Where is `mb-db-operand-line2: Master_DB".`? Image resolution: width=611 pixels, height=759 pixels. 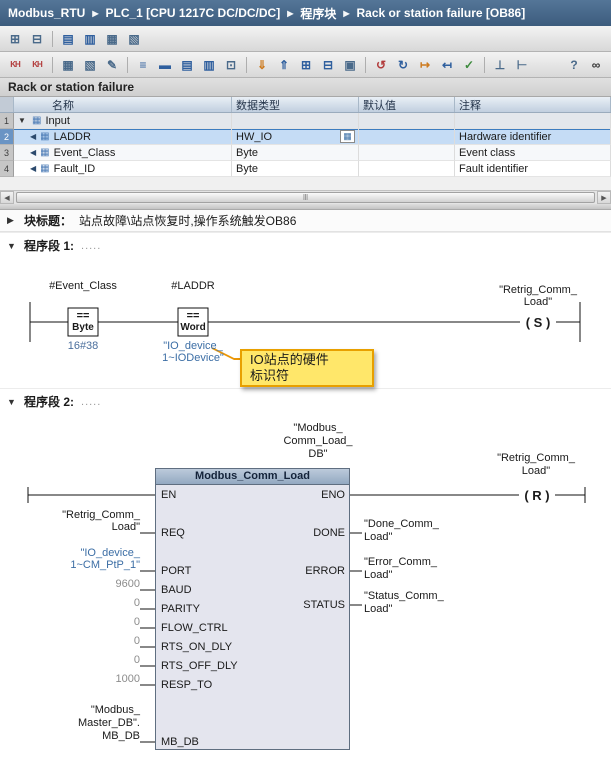
mb-db-operand-line2: Master_DB". is located at coordinates (80, 723).